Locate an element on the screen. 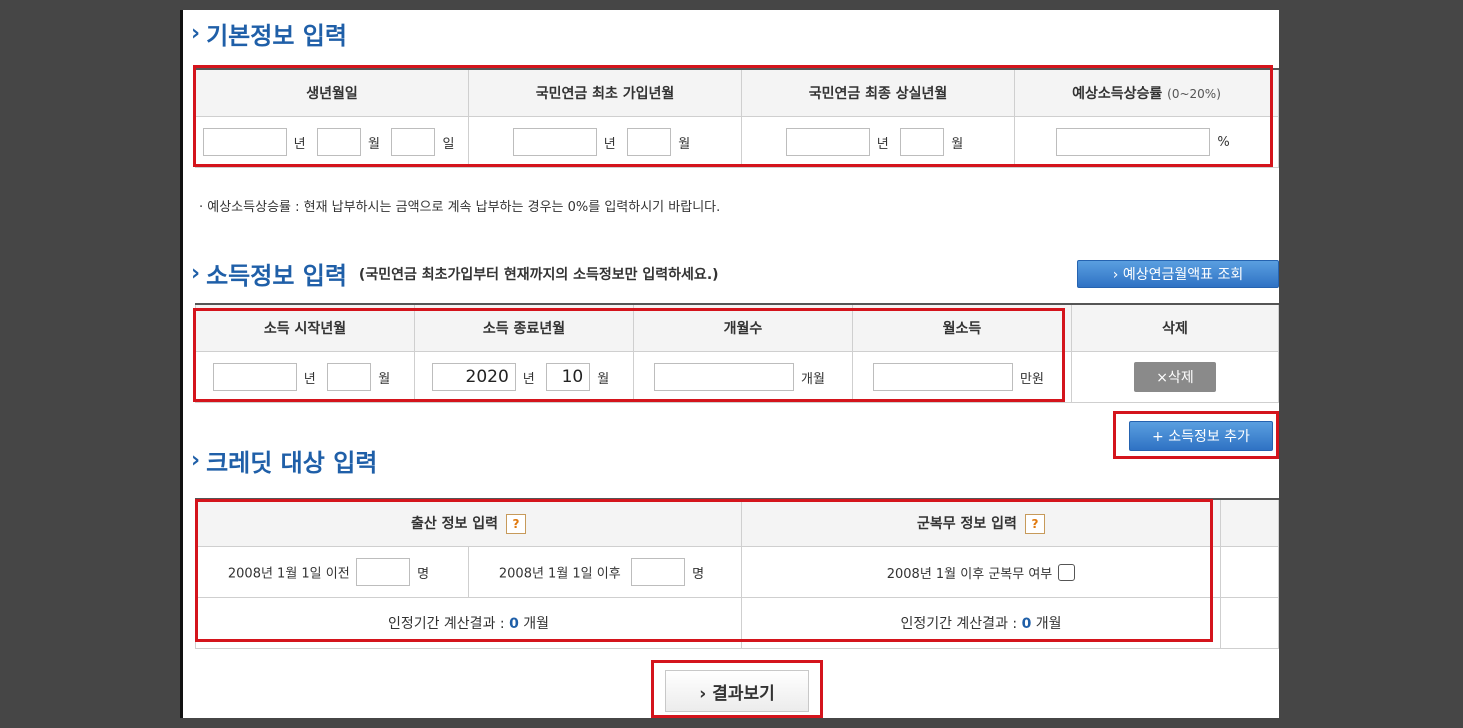  monthly-income-input is located at coordinates (943, 377).